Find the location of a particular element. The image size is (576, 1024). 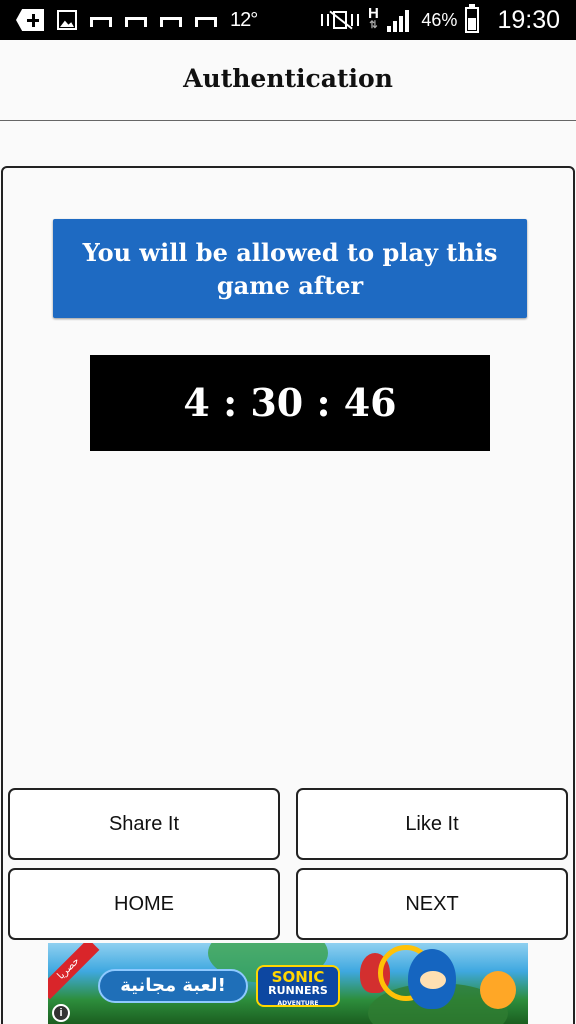

vibrate-off-icon is located at coordinates (340, 20).